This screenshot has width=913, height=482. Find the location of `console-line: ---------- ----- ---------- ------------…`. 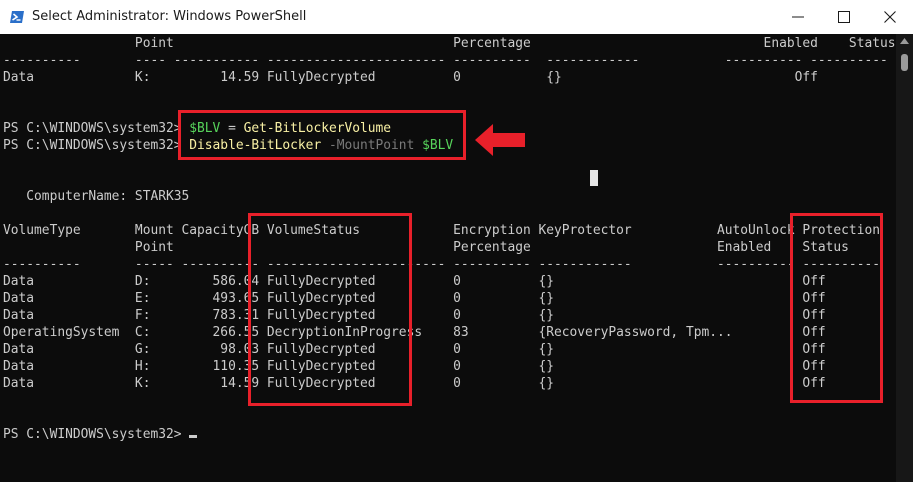

console-line: ---------- ----- ---------- ------------… is located at coordinates (441, 264).